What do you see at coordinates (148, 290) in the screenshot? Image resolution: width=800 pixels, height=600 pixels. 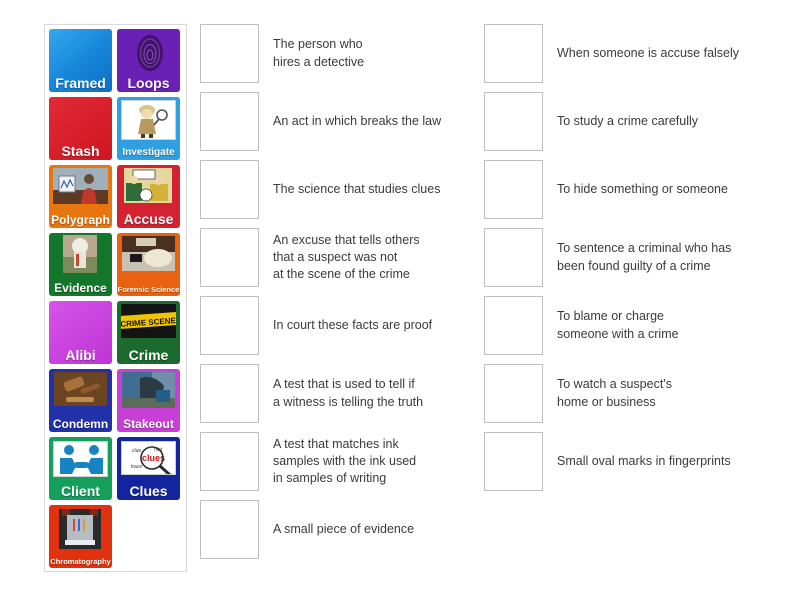 I see `word-tile-label: Forensic Science` at bounding box center [148, 290].